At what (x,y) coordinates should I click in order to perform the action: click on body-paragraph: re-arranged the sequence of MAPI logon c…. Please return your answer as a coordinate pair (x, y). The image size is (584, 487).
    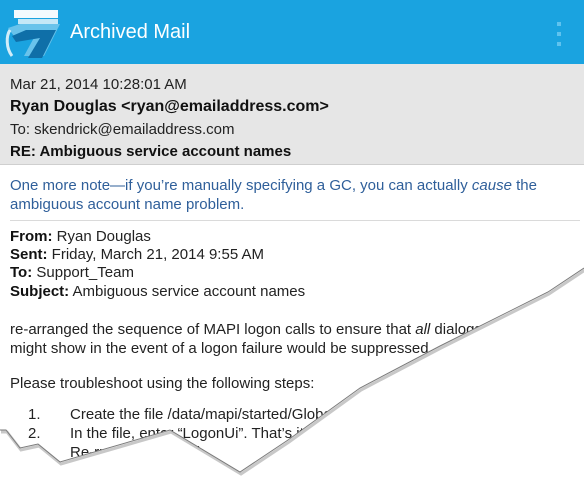
    Looking at the image, I should click on (254, 339).